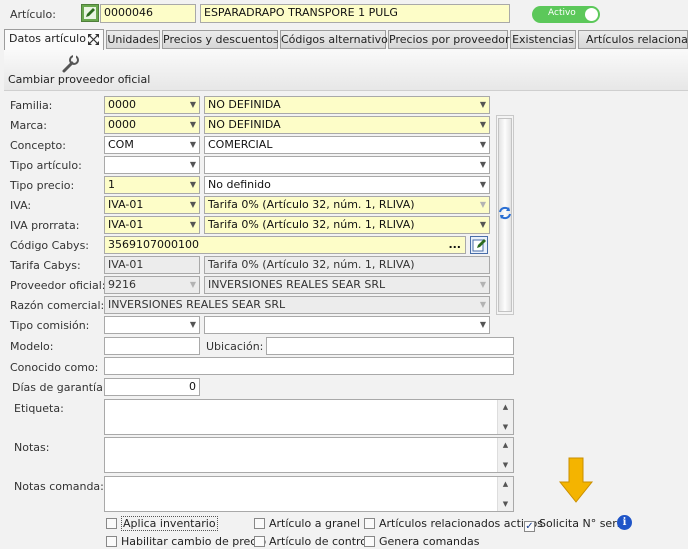 Image resolution: width=688 pixels, height=549 pixels. What do you see at coordinates (79, 79) in the screenshot?
I see `change-provider-label: Cambiar proveedor oficial` at bounding box center [79, 79].